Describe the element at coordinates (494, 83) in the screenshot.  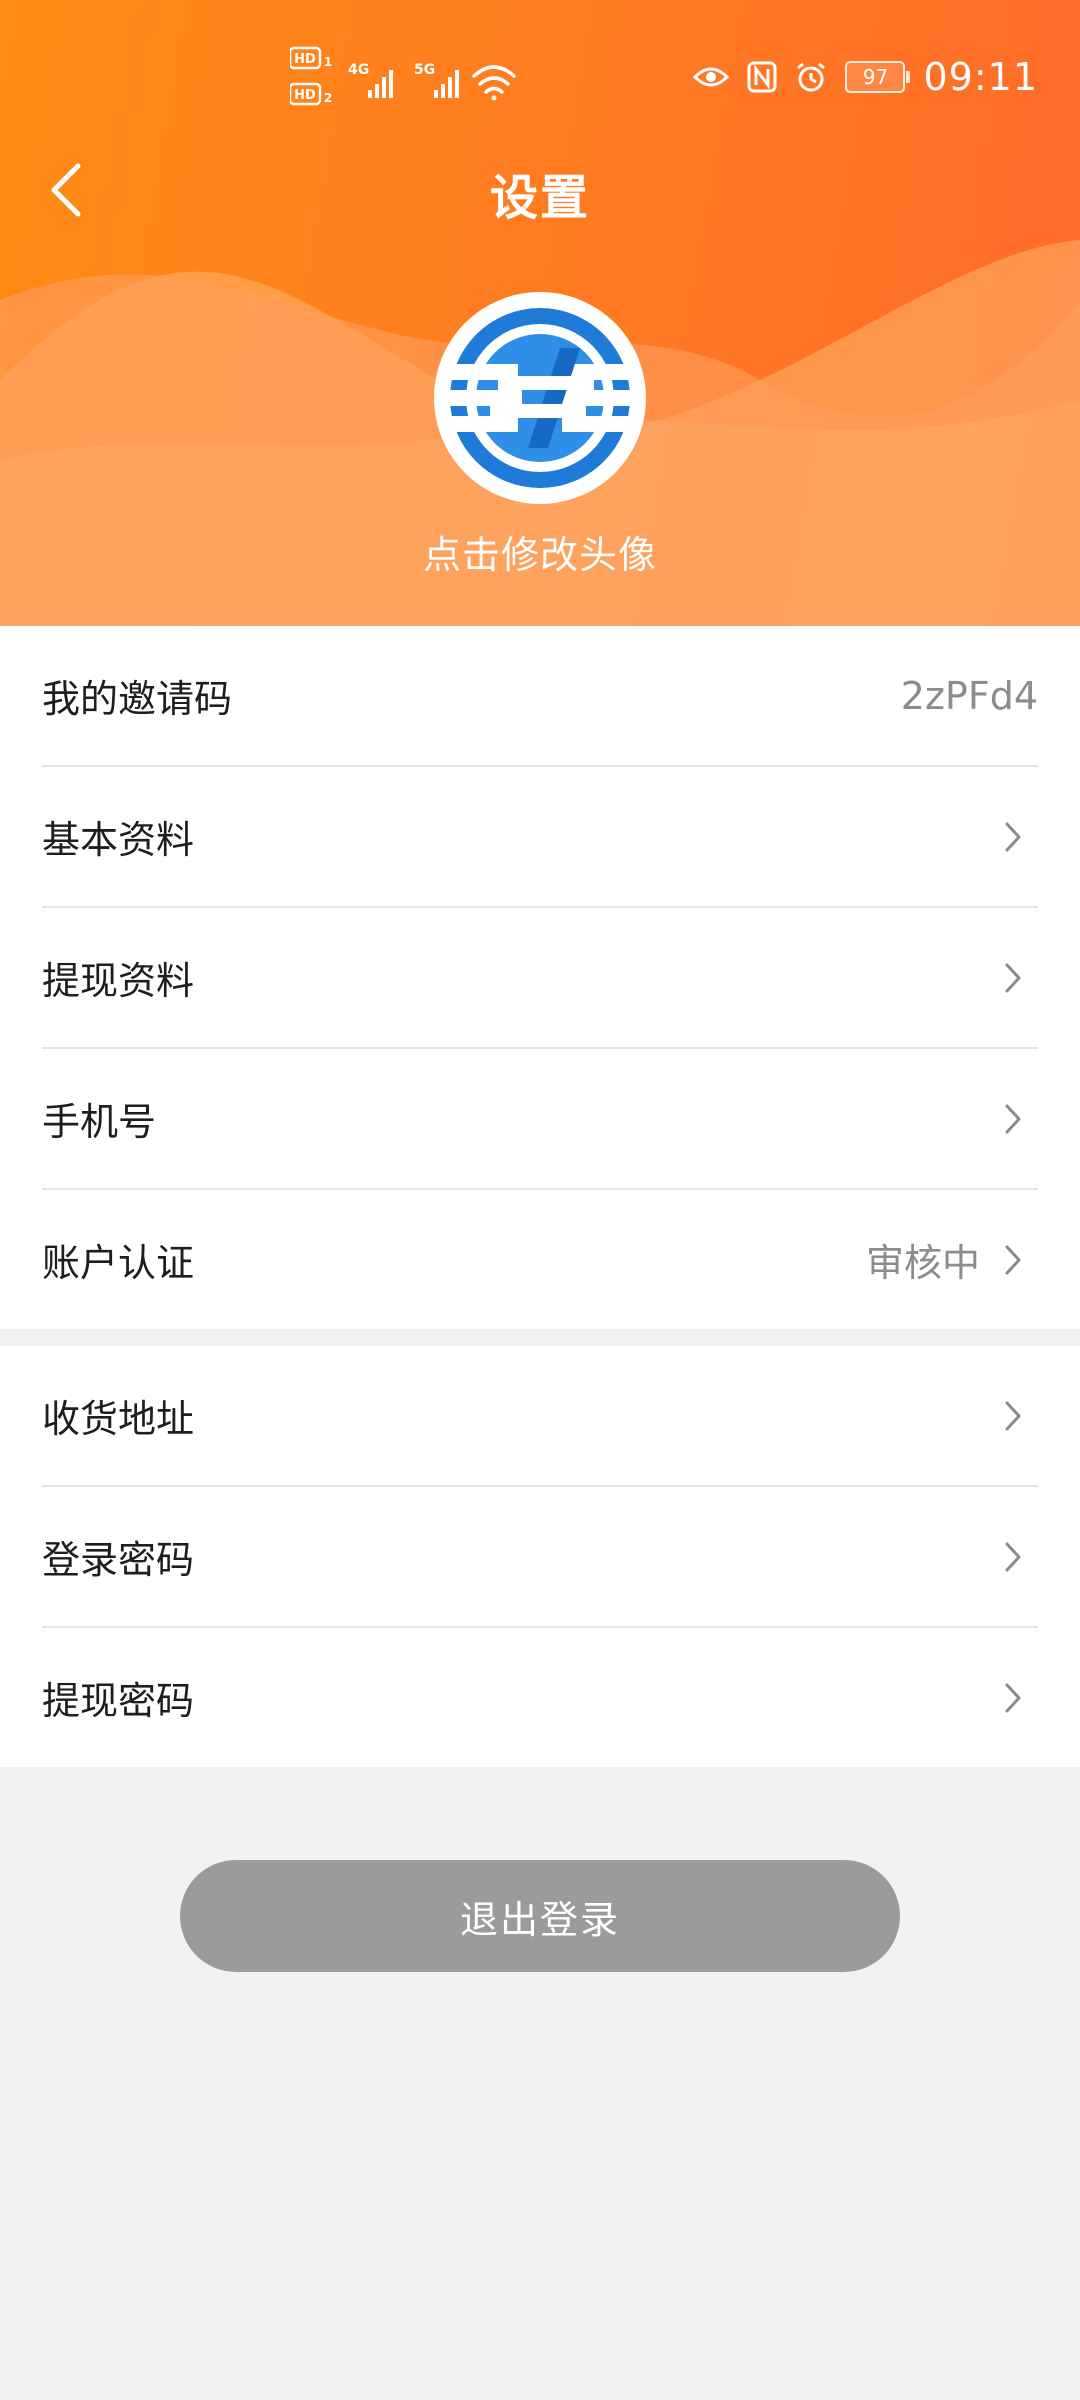
I see `wifi-icon` at that location.